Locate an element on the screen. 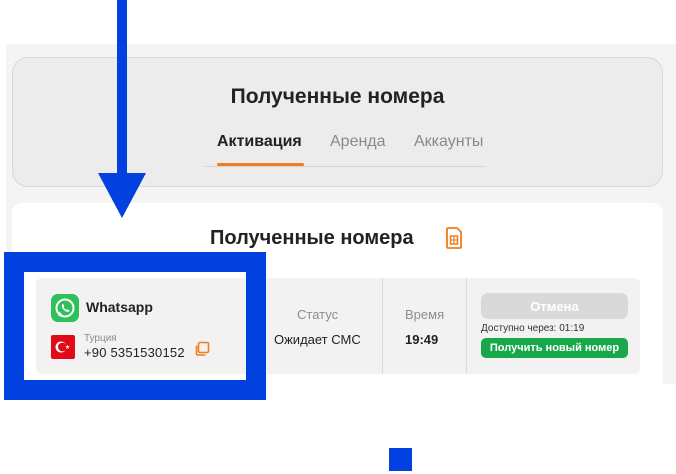 This screenshot has height=474, width=676. tab-accounts: Аккаунты is located at coordinates (448, 142).